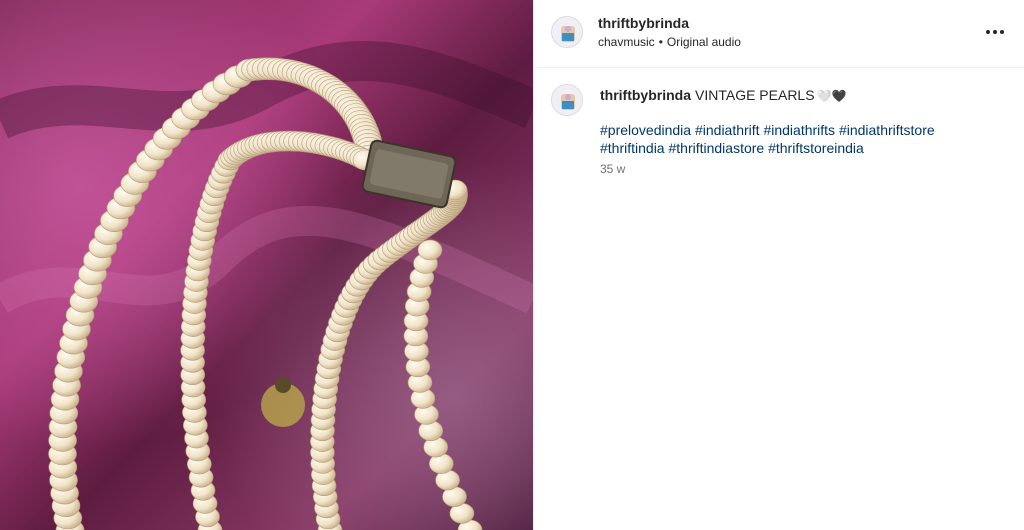  What do you see at coordinates (779, 34) in the screenshot?
I see `post-header: thriftbybrinda chavmusic • Original audio` at bounding box center [779, 34].